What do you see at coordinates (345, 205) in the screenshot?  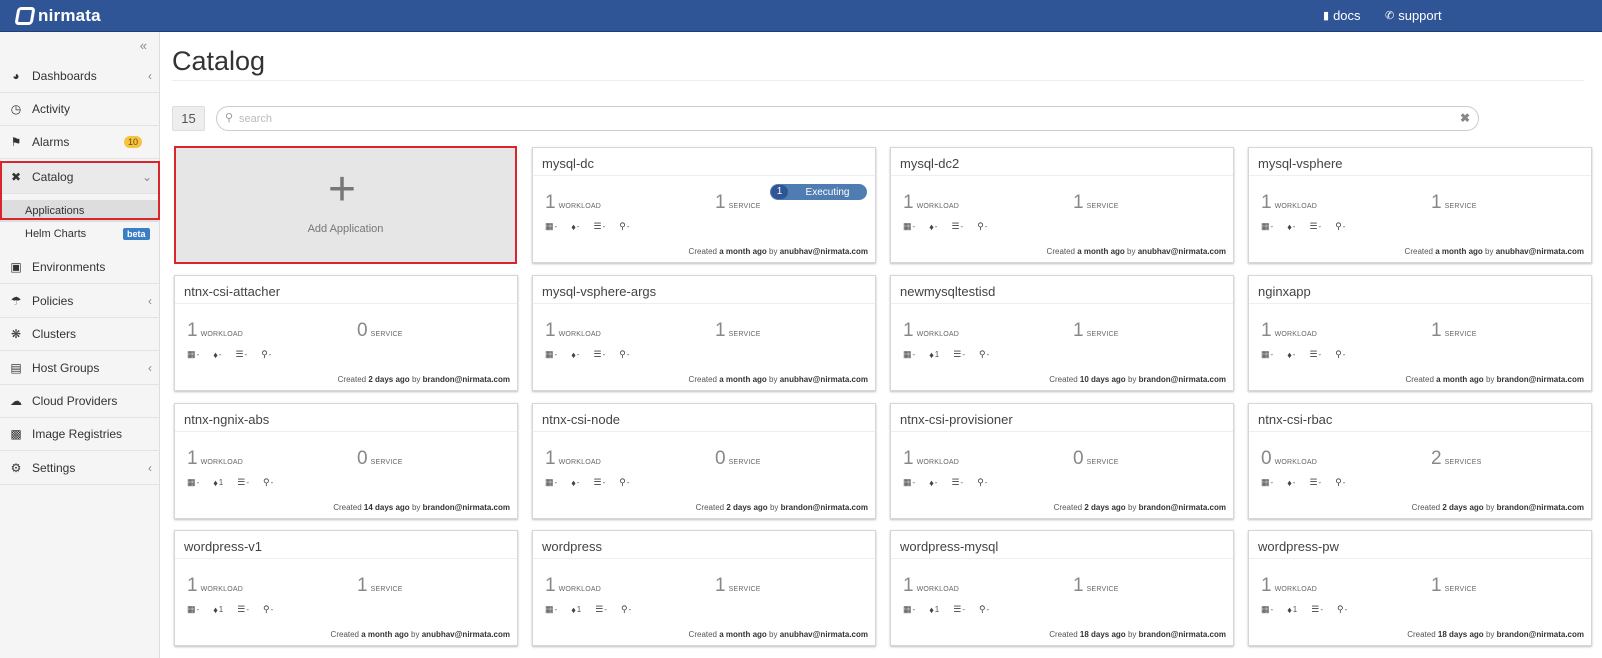 I see `add-application-card: + Add Application` at bounding box center [345, 205].